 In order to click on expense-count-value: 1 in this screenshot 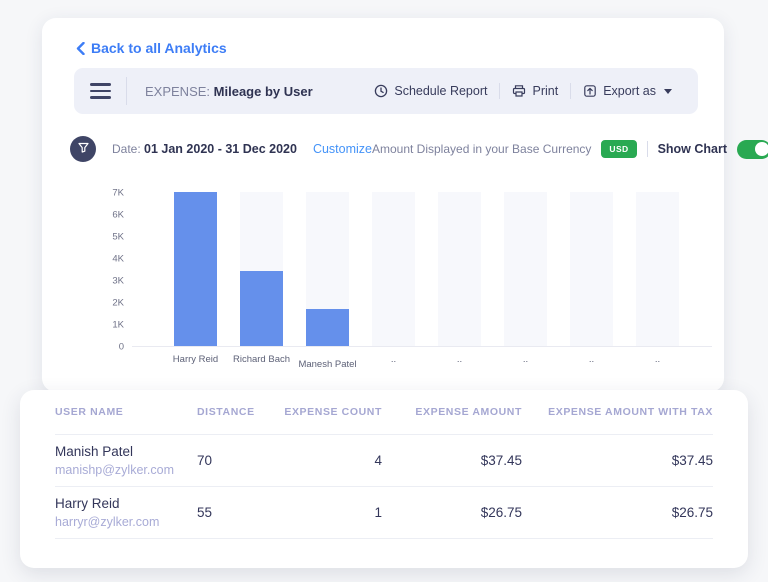, I will do `click(378, 512)`.